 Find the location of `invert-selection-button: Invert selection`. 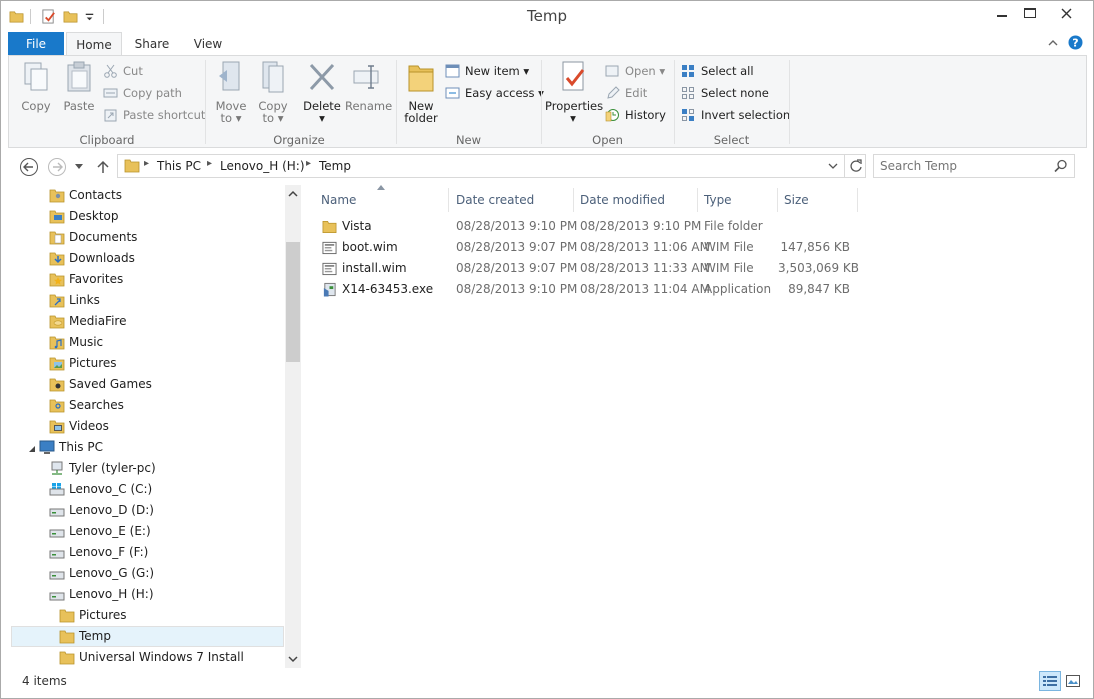

invert-selection-button: Invert selection is located at coordinates (735, 115).